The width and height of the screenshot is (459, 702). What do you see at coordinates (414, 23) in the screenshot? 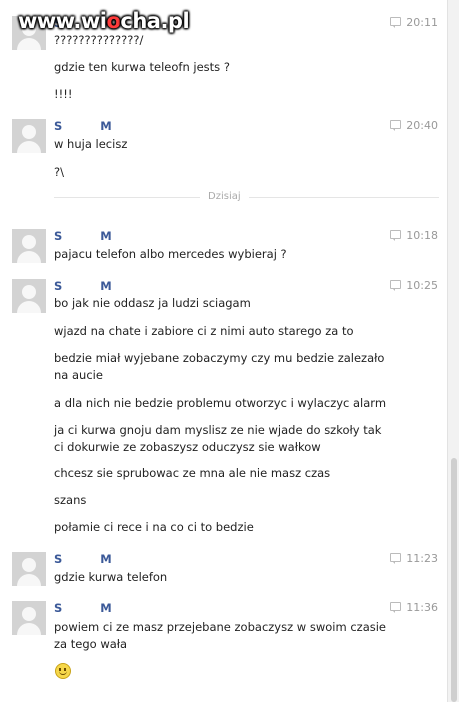
I see `message-timestamp: 20:11` at bounding box center [414, 23].